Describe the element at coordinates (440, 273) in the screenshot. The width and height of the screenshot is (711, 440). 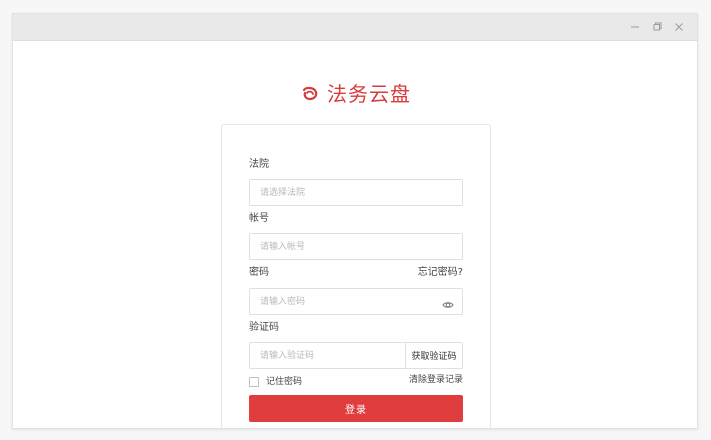
I see `forgot-password-link: 忘记密码?` at that location.